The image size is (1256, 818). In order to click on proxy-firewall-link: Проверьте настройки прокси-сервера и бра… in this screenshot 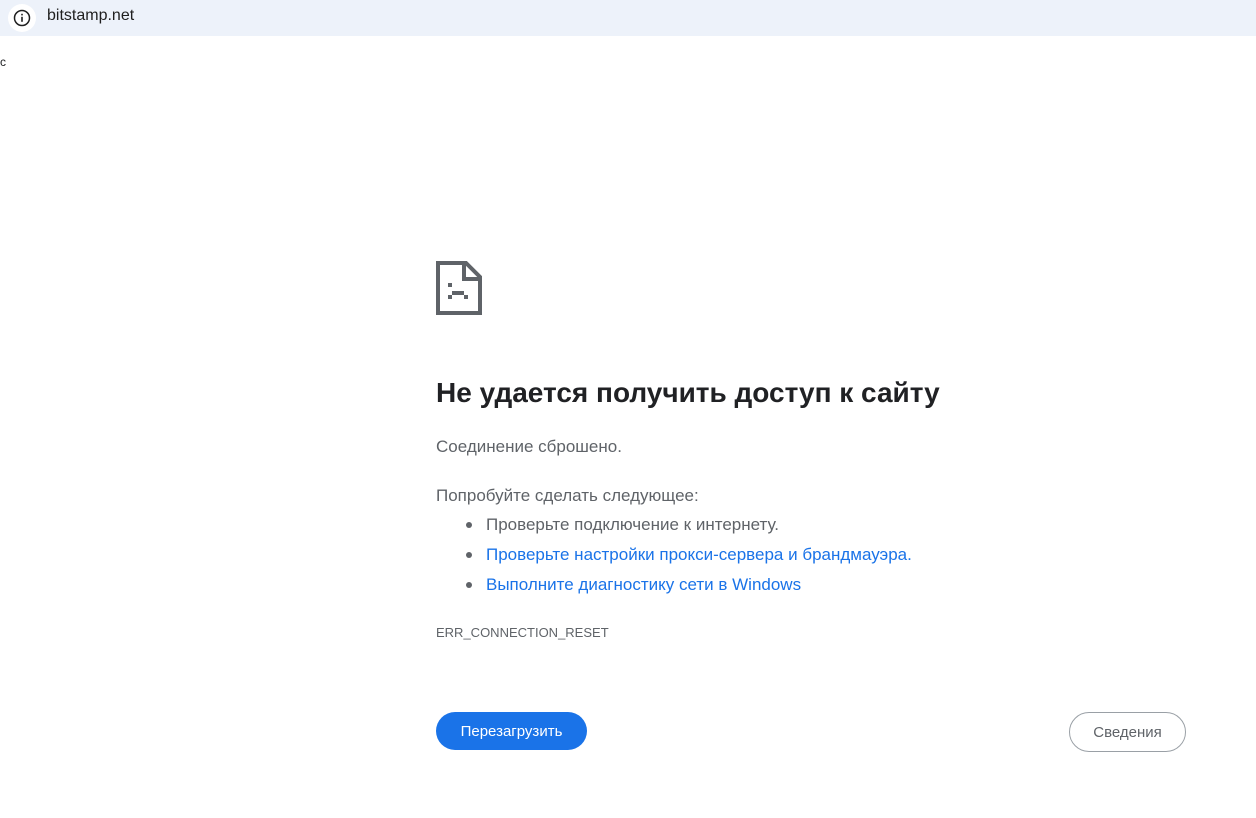, I will do `click(699, 554)`.